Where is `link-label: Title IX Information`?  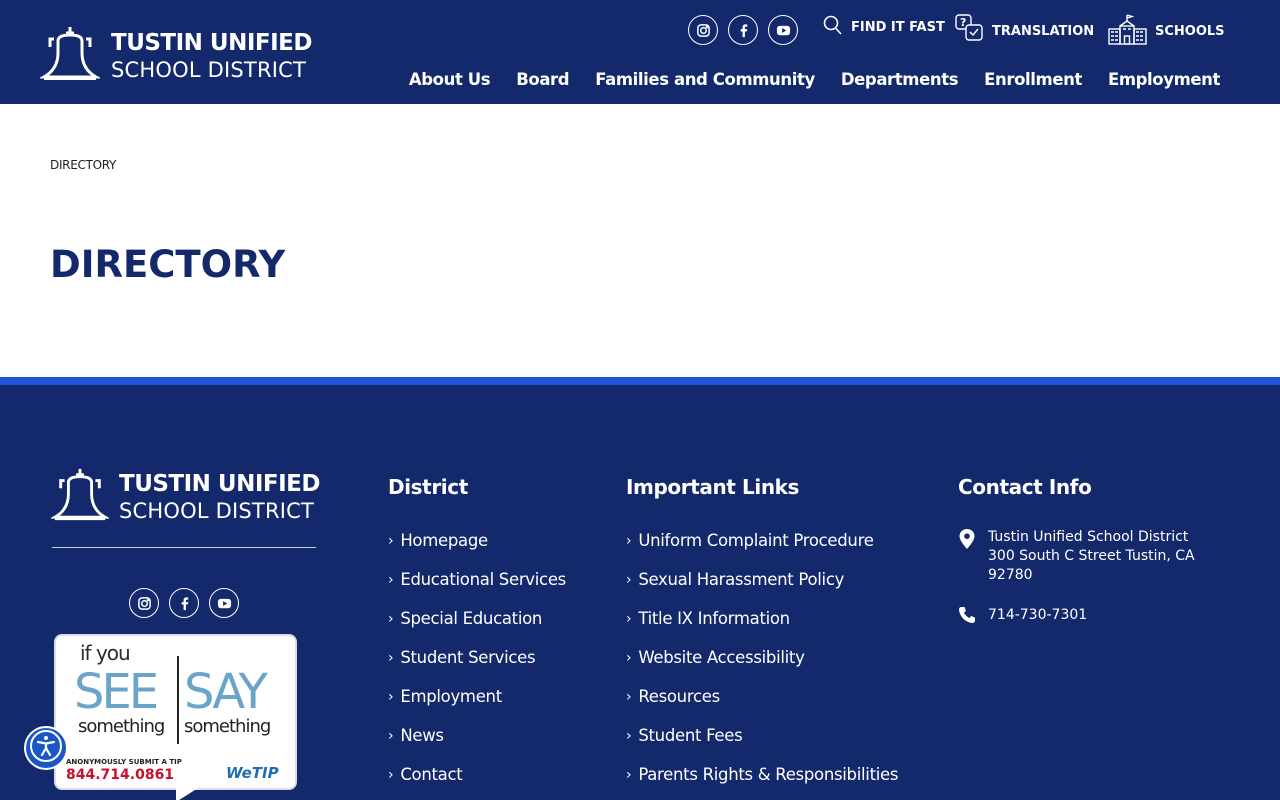
link-label: Title IX Information is located at coordinates (714, 618).